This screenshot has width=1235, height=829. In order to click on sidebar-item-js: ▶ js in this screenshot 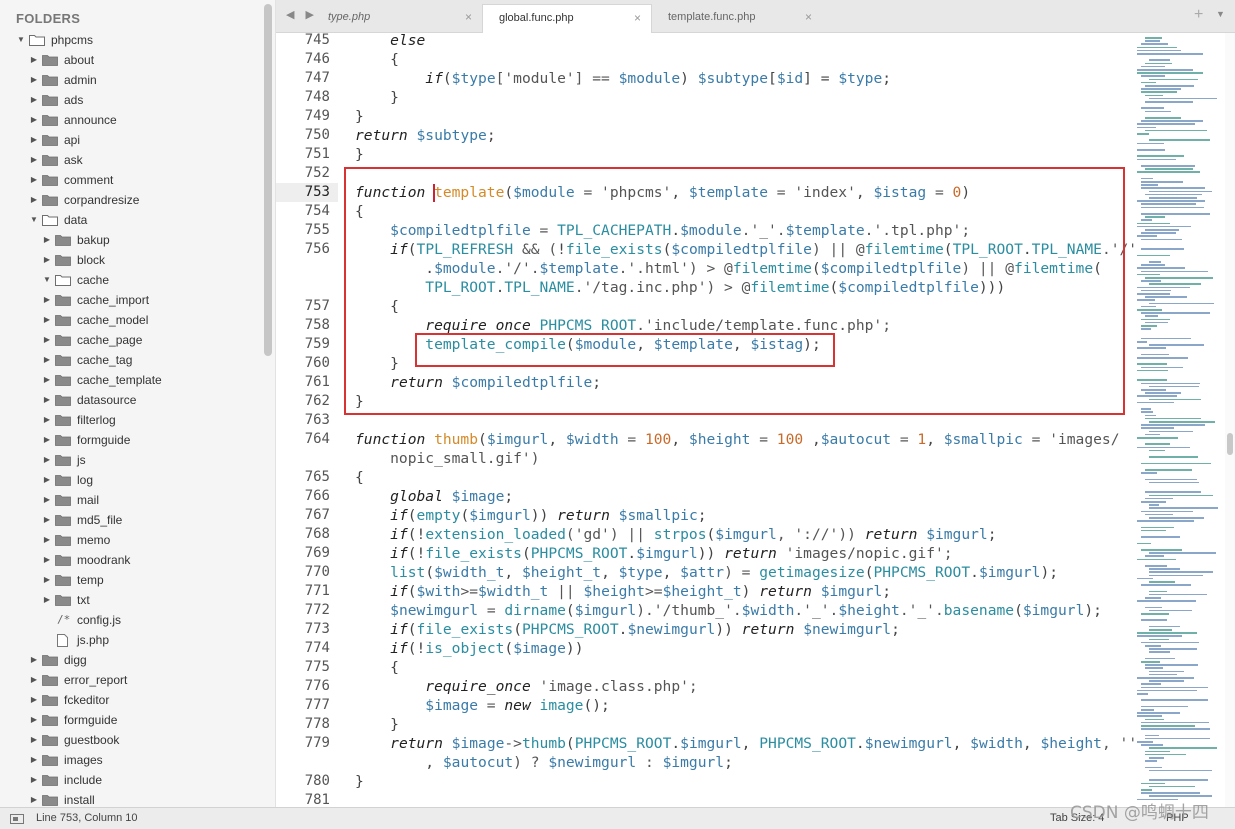, I will do `click(131, 460)`.